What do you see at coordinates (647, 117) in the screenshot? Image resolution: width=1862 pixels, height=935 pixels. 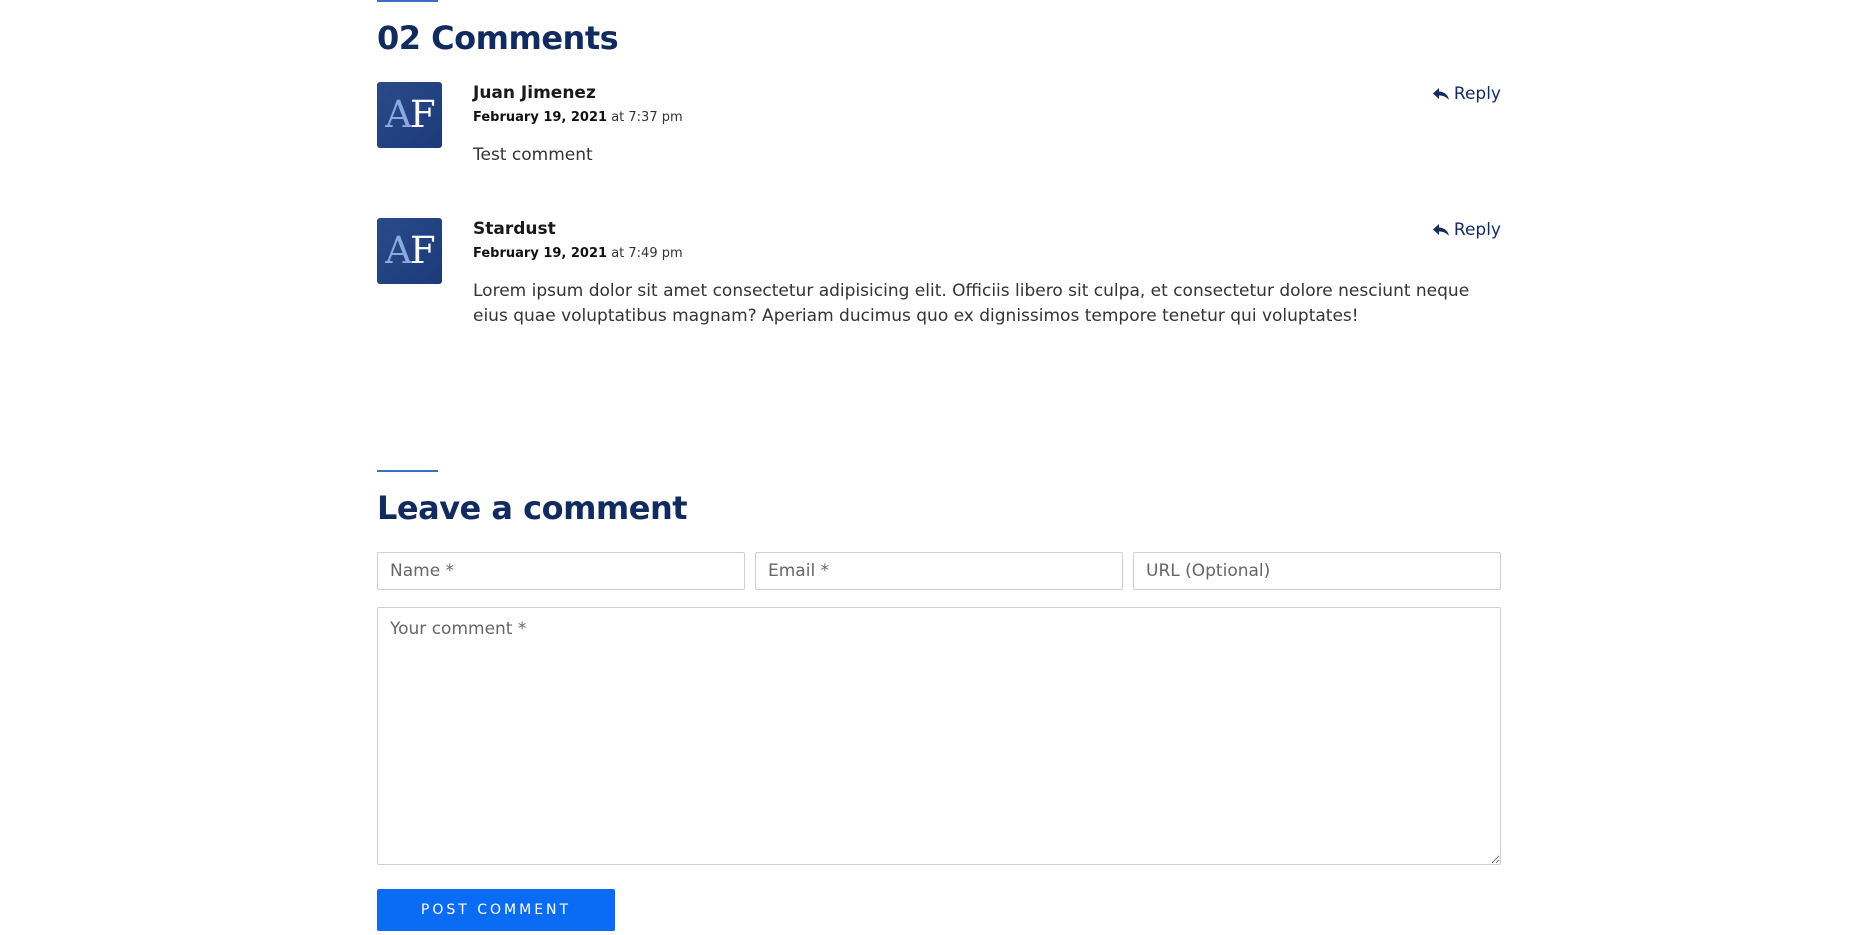 I see `comment-date-time: at 7:37 pm` at bounding box center [647, 117].